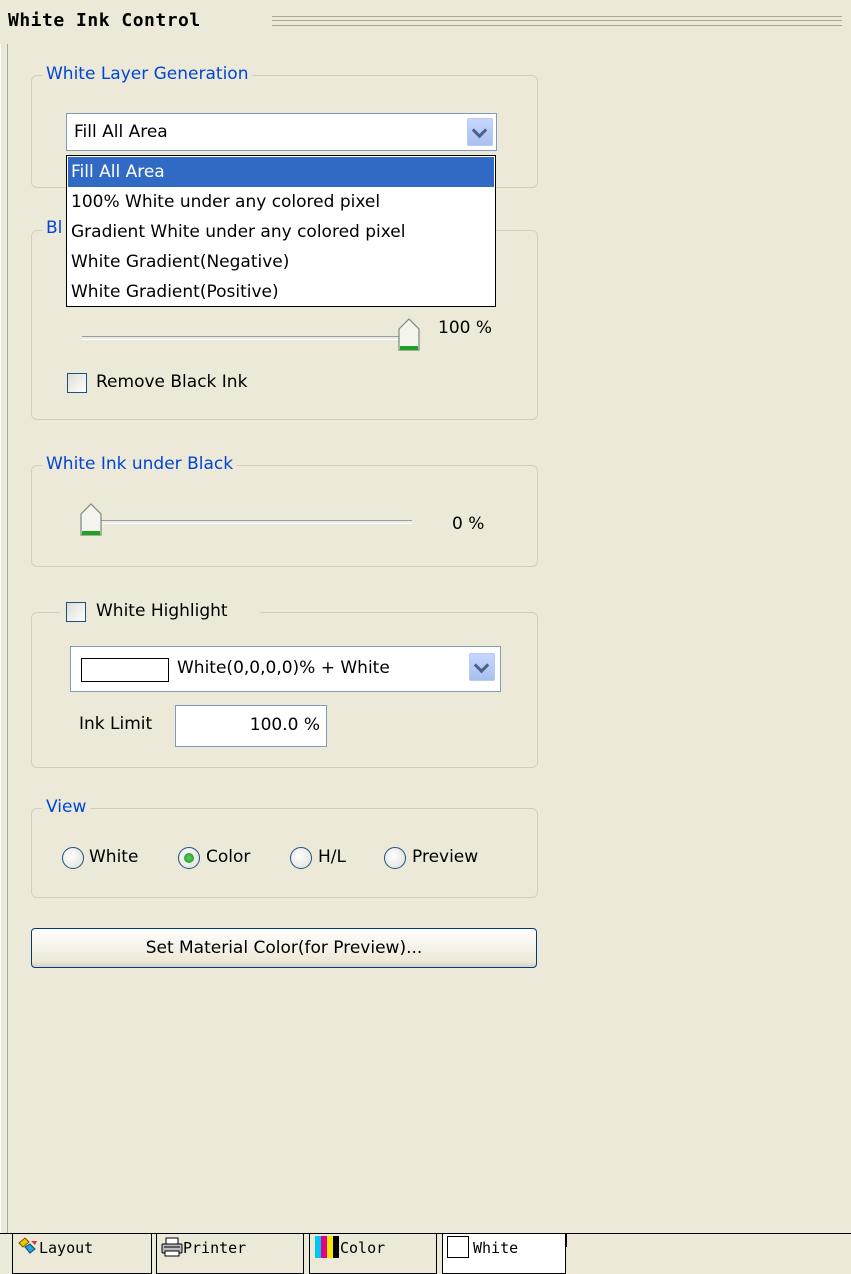  Describe the element at coordinates (66, 1248) in the screenshot. I see `tab-layout-label: Layout` at that location.